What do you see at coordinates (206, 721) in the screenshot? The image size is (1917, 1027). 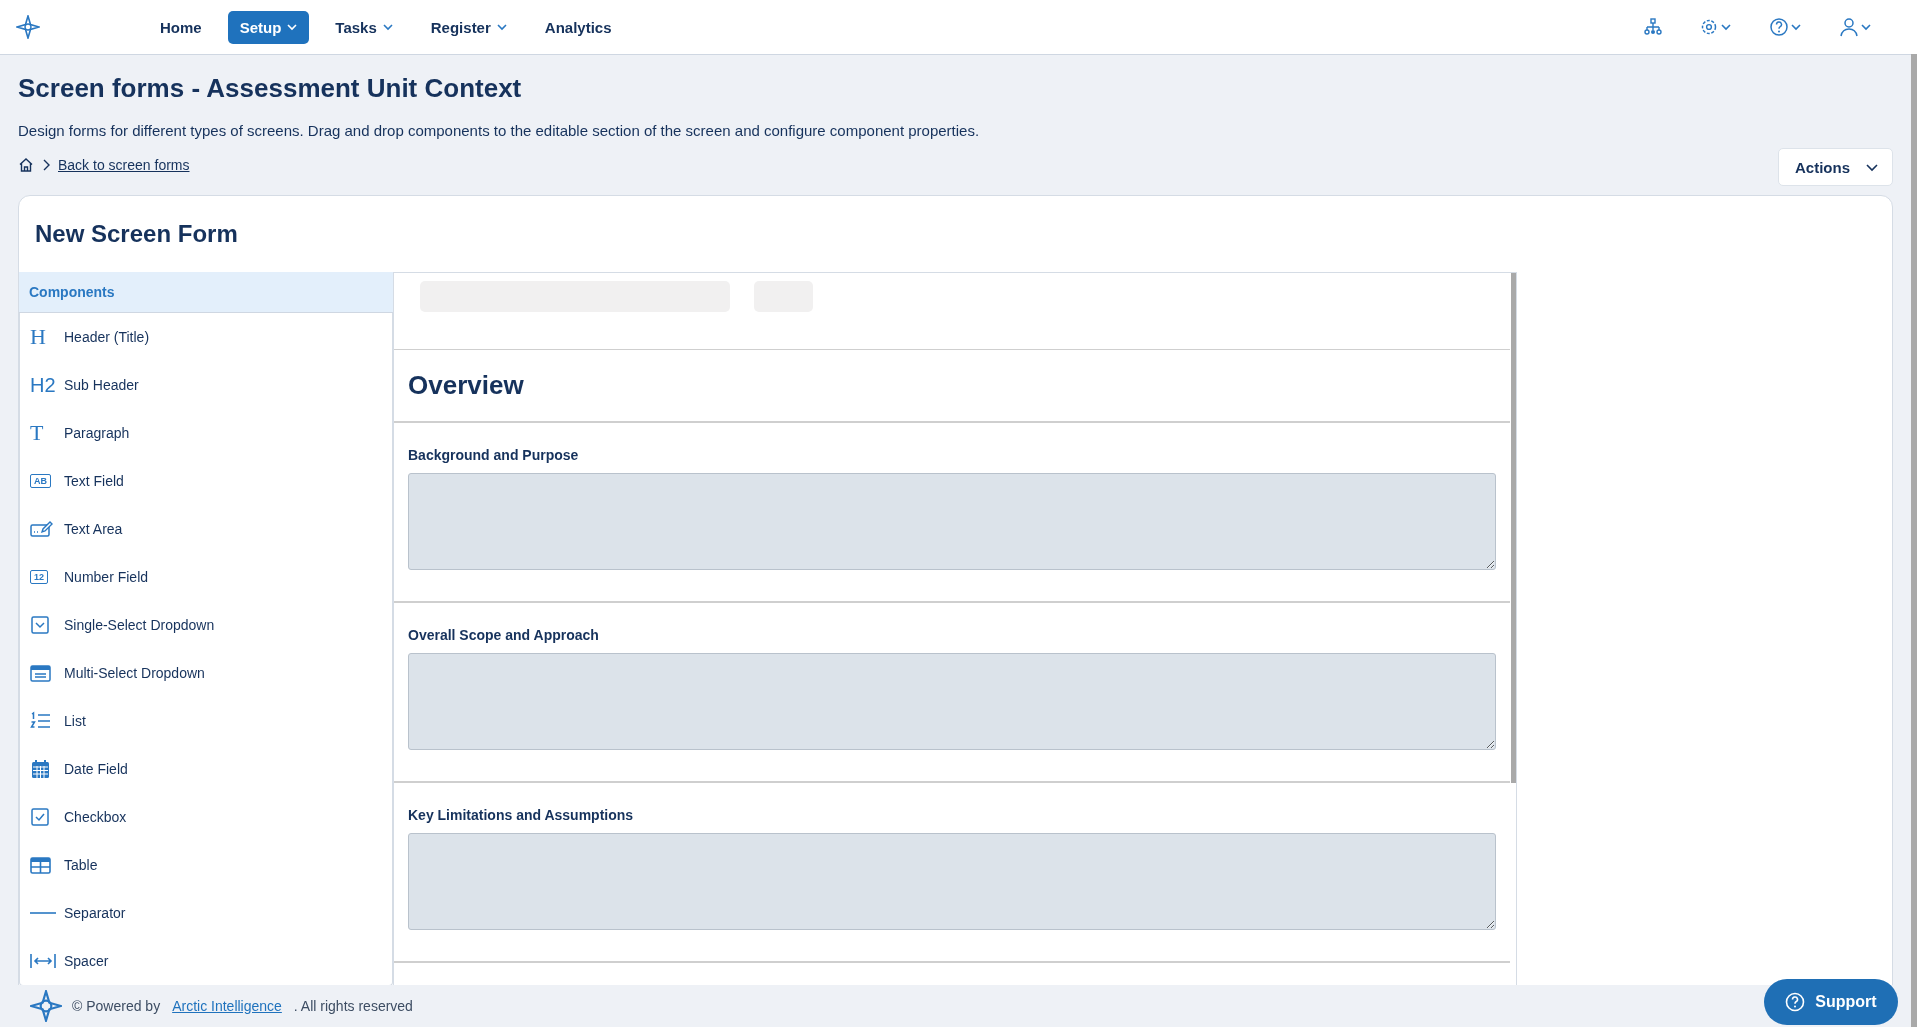 I see `component-item: List` at bounding box center [206, 721].